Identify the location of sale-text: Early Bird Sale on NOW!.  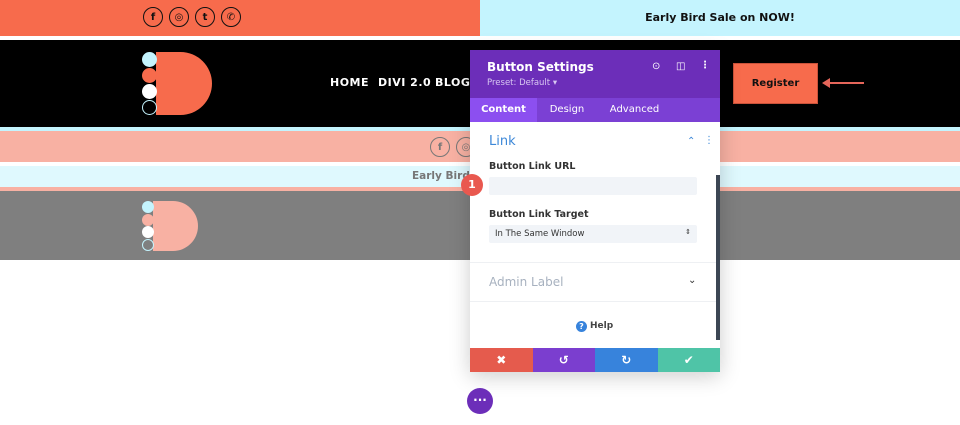
(720, 17).